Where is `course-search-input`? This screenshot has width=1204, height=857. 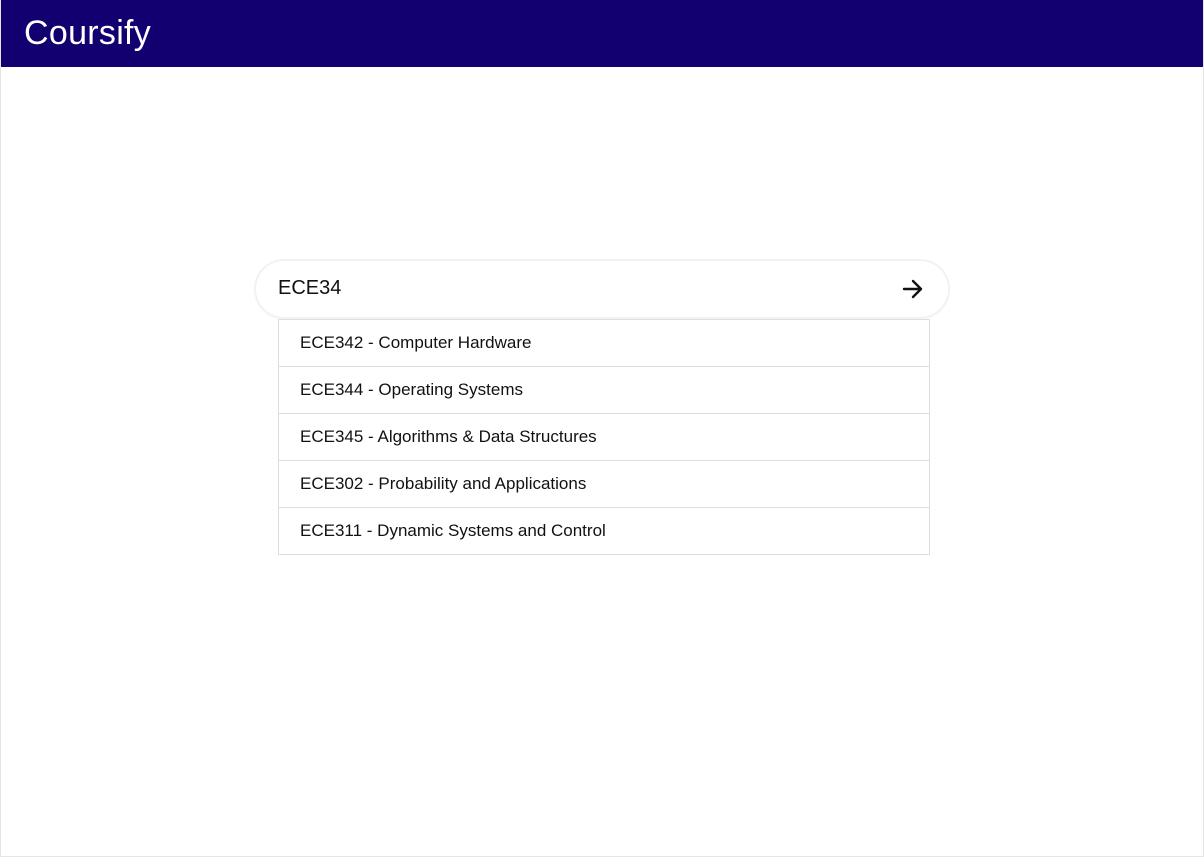
course-search-input is located at coordinates (573, 288).